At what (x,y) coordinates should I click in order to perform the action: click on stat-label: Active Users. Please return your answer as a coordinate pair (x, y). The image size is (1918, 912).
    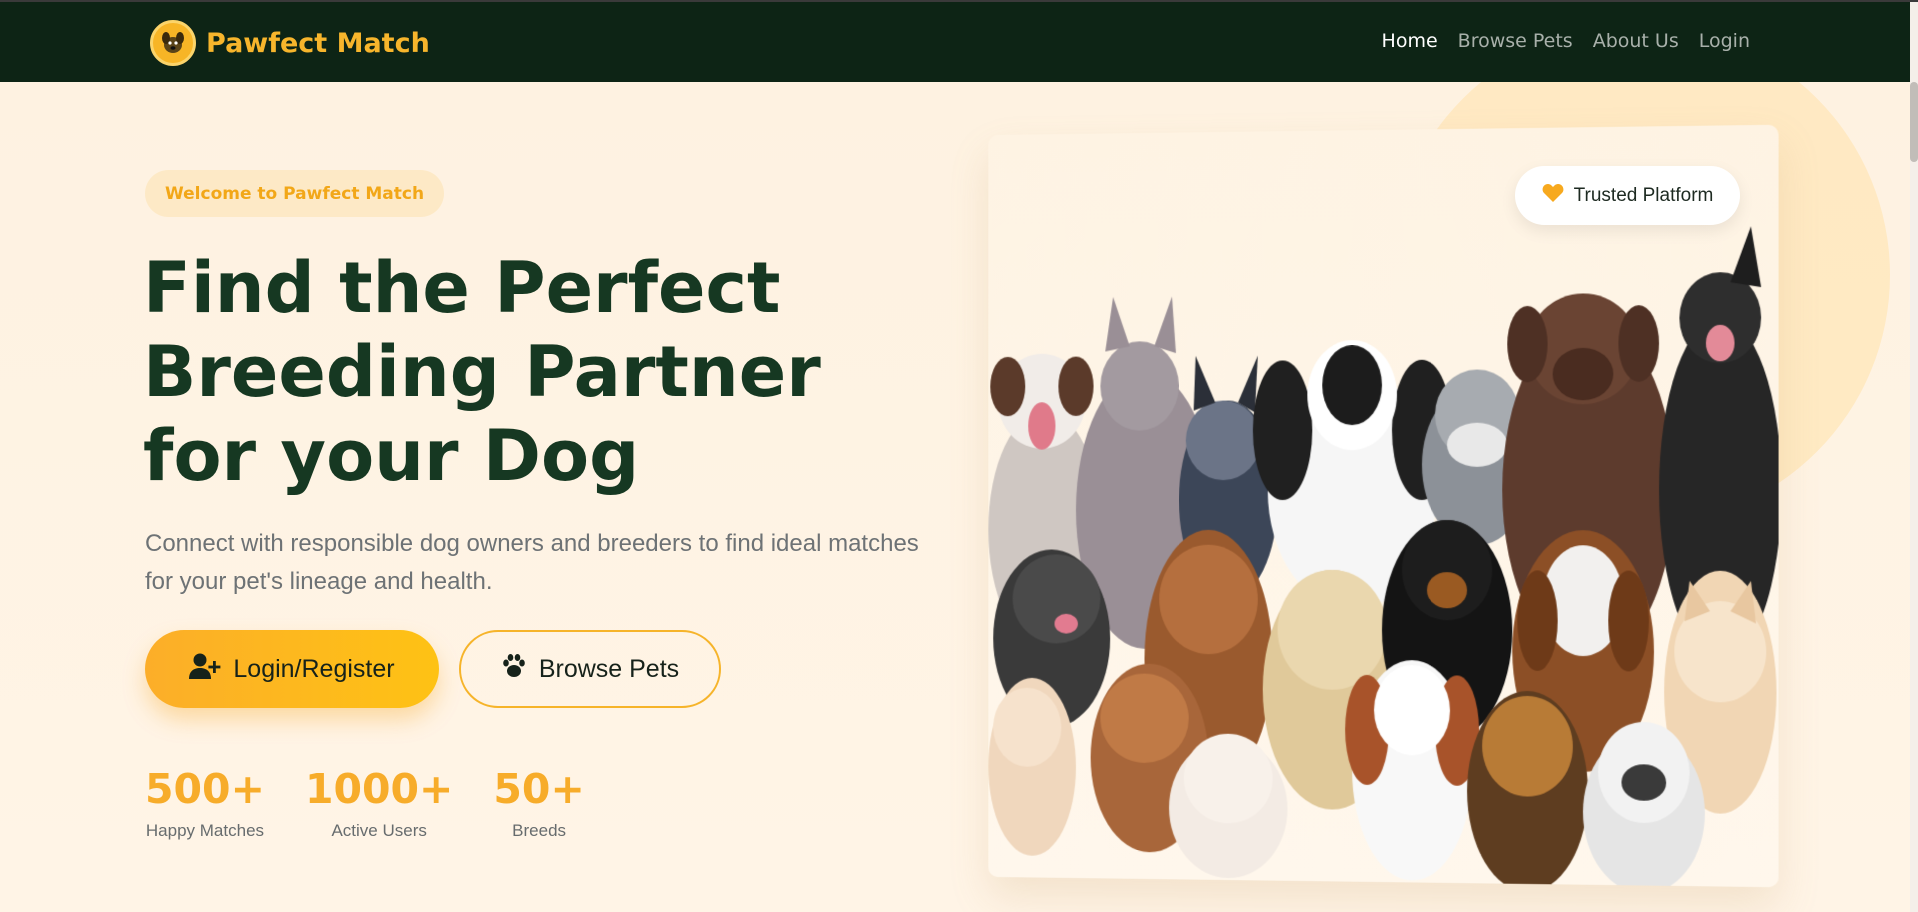
    Looking at the image, I should click on (379, 830).